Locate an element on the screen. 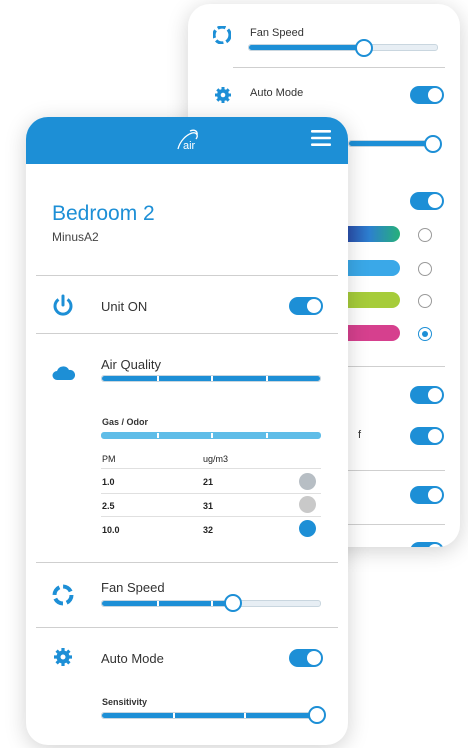 This screenshot has width=468, height=748. app-header: air is located at coordinates (187, 140).